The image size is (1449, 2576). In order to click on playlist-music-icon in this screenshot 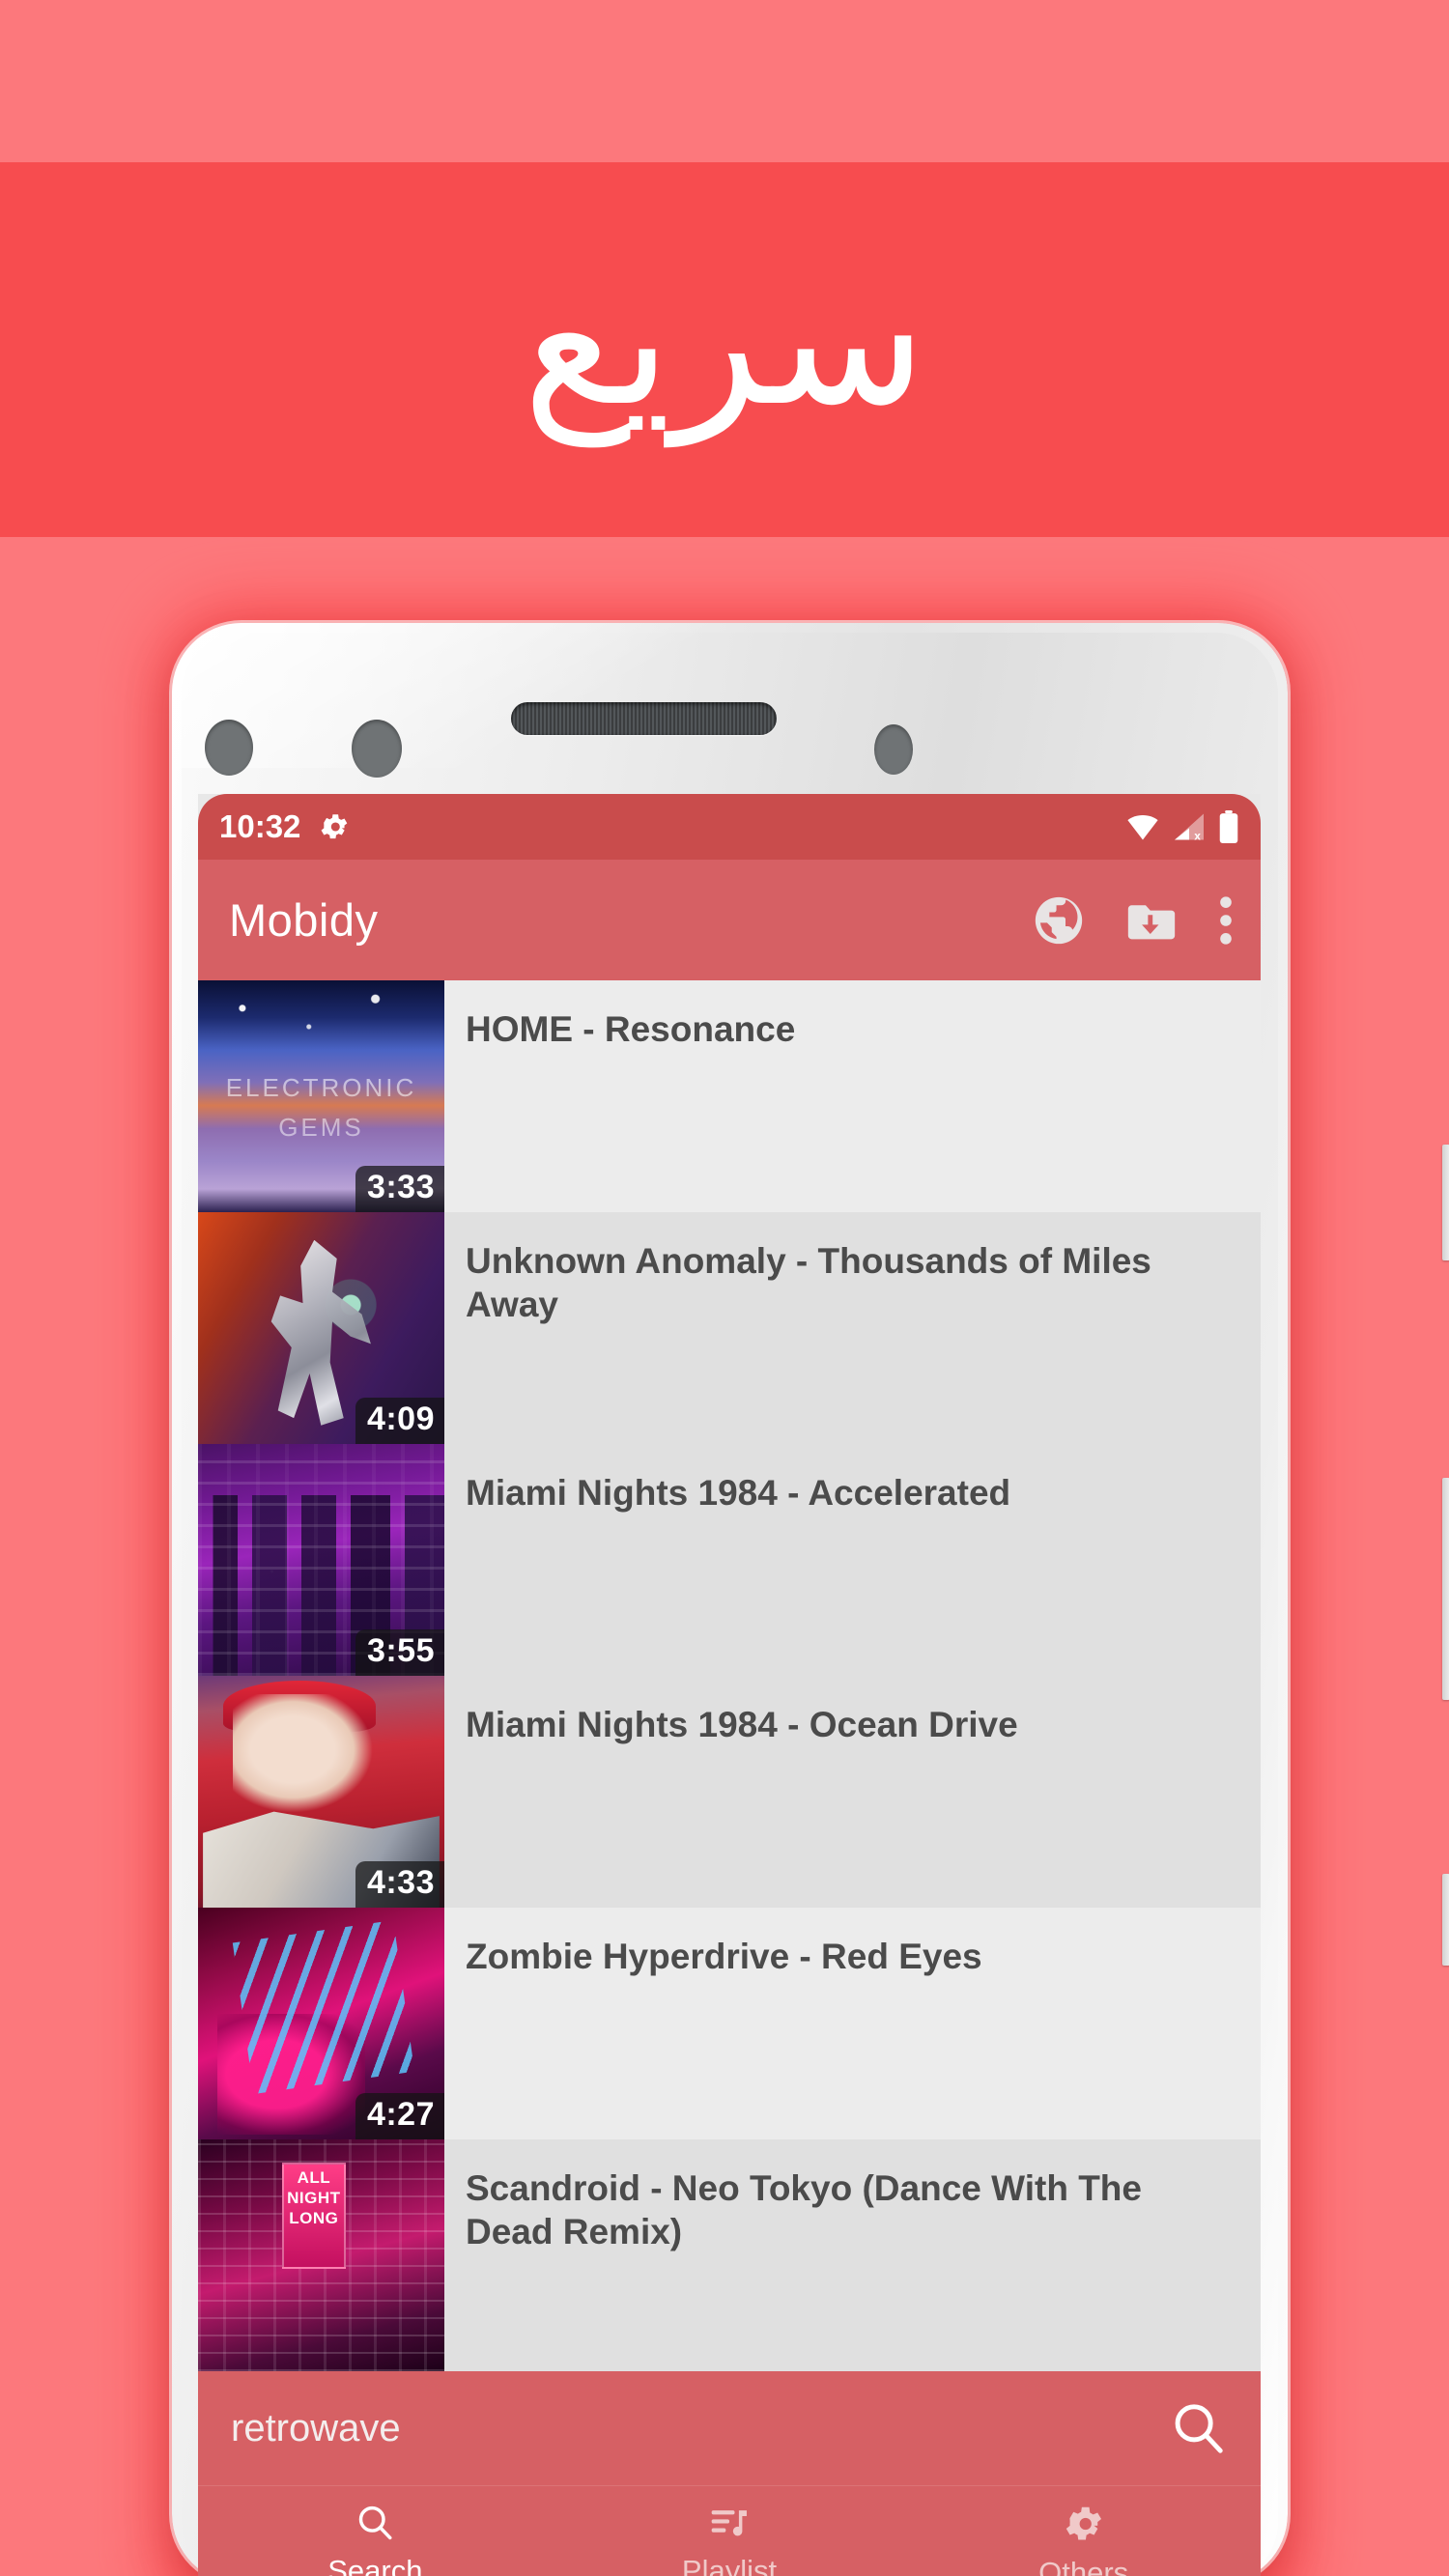, I will do `click(729, 2523)`.